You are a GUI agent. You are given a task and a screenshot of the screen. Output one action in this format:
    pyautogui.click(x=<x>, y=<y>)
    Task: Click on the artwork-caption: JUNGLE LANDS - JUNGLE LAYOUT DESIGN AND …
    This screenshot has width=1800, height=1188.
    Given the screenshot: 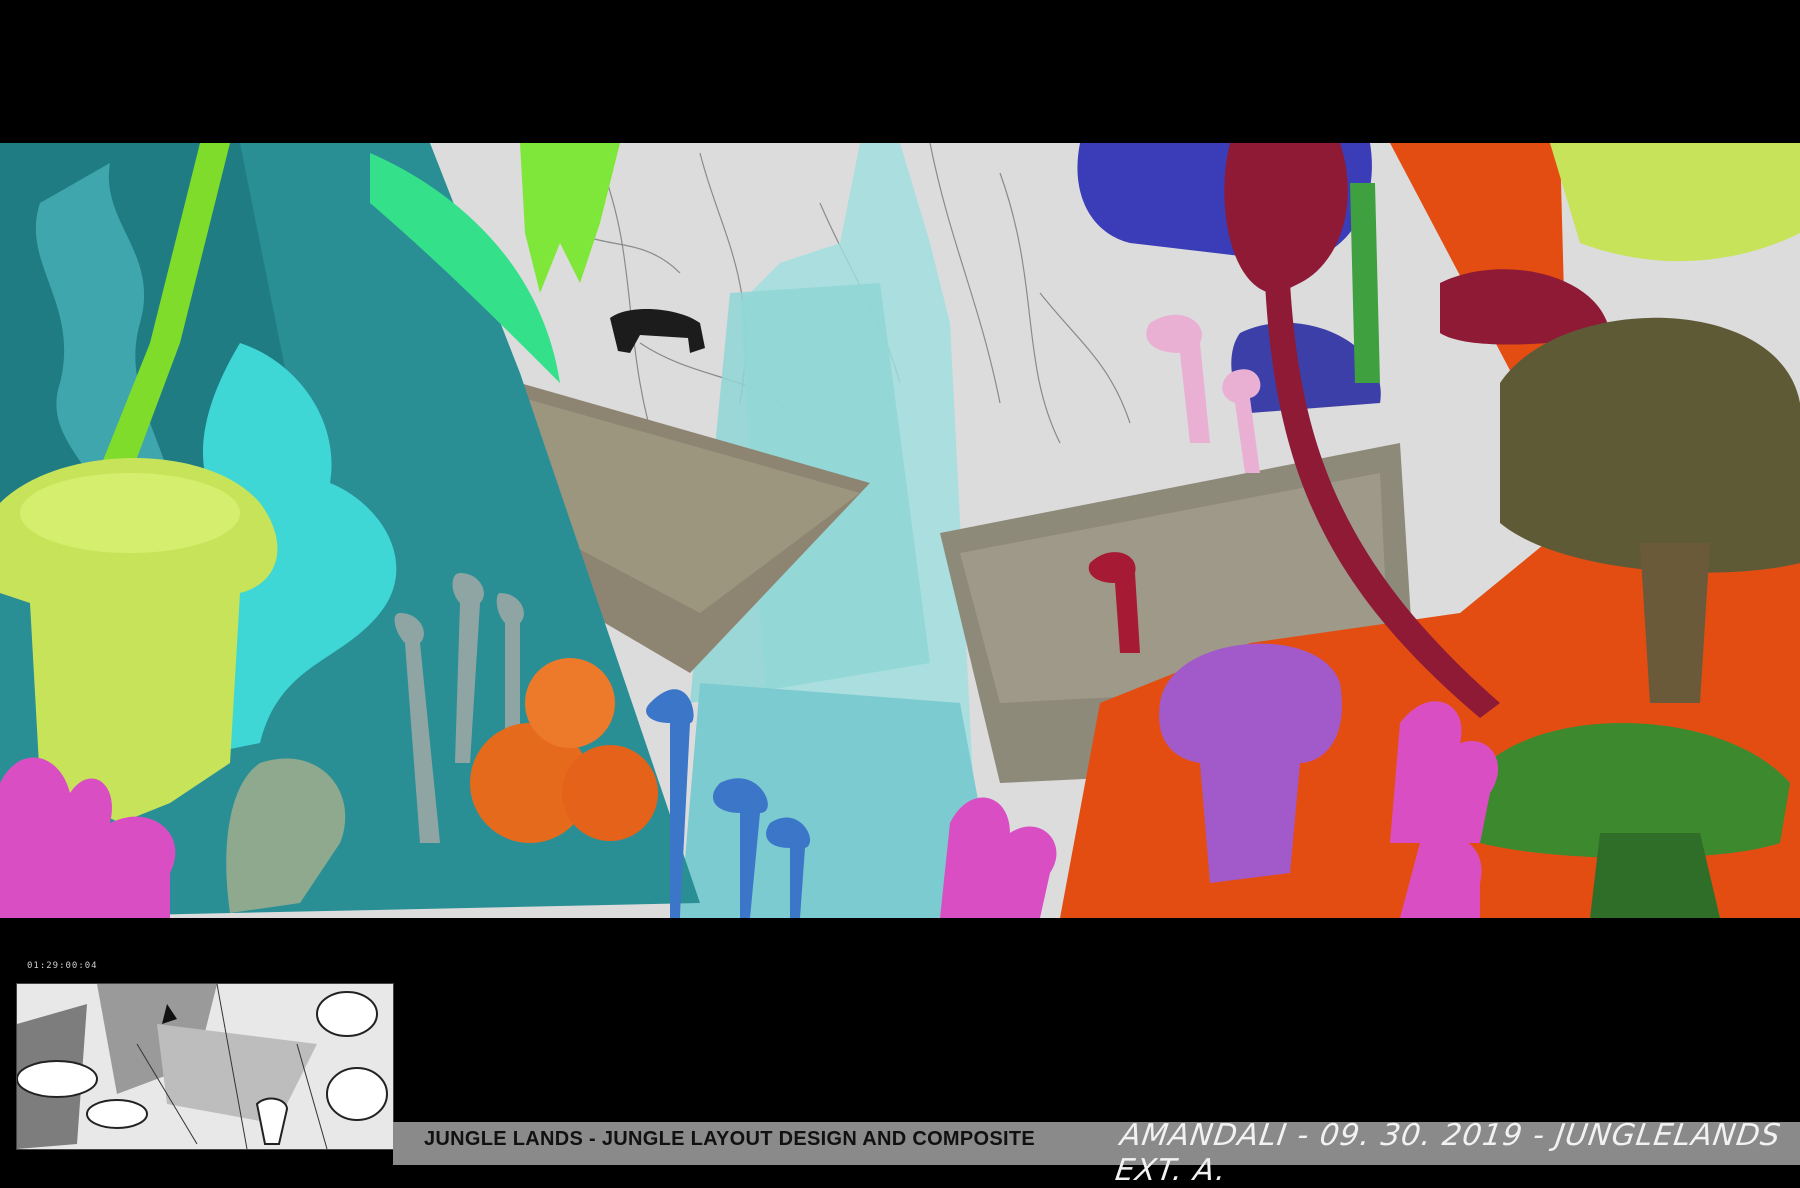 What is the action you would take?
    pyautogui.click(x=730, y=1139)
    